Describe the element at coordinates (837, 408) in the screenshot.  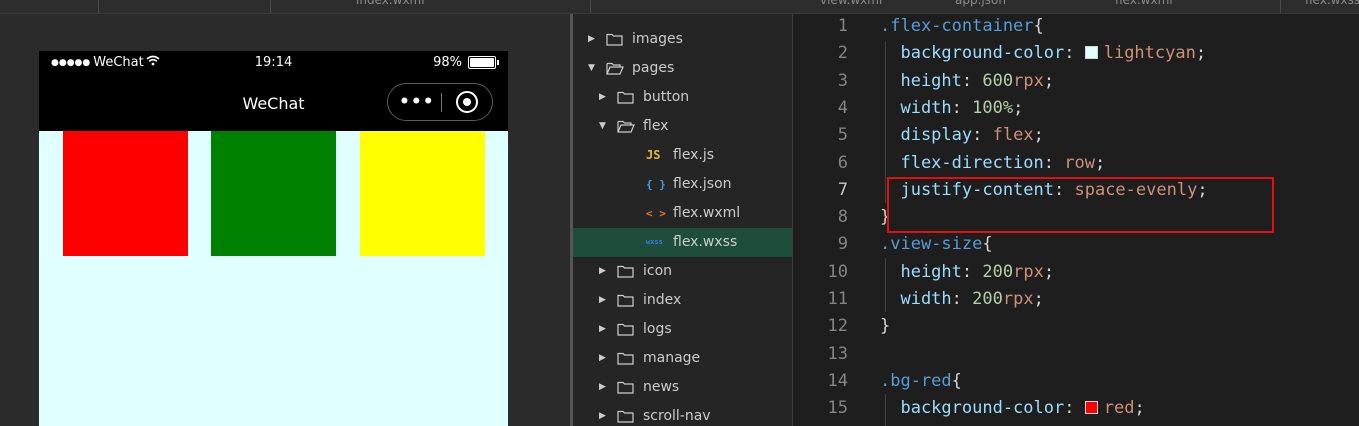
I see `line-number: 15` at that location.